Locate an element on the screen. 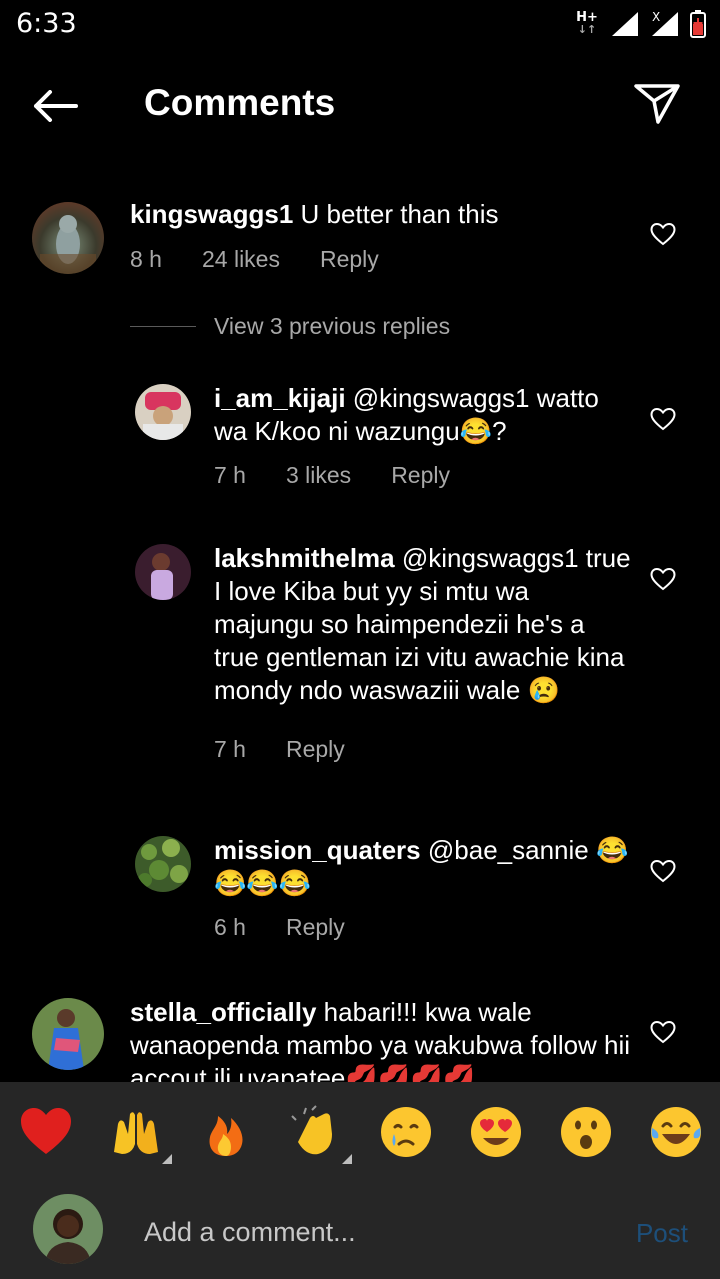 This screenshot has width=720, height=1279. status-icons: H+ ↓↑ X is located at coordinates (640, 24).